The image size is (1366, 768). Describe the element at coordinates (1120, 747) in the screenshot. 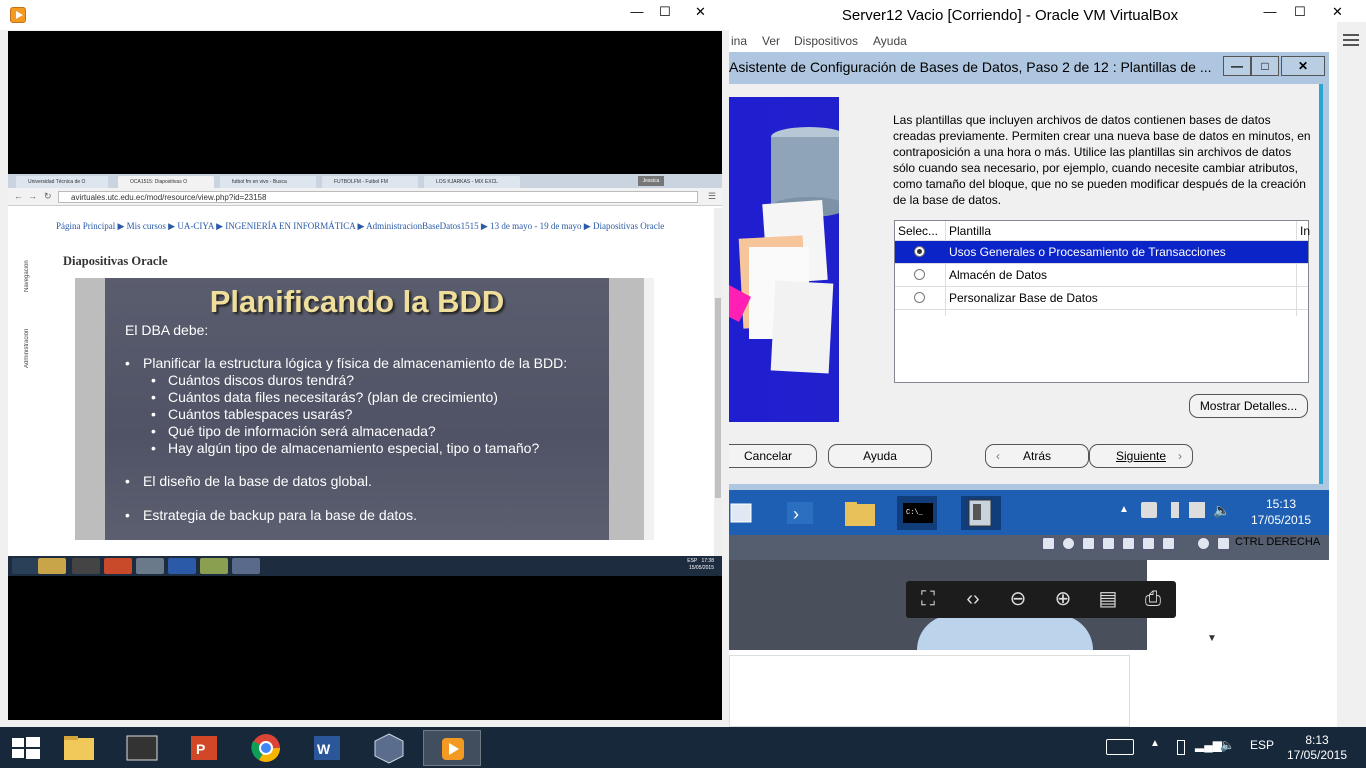

I see `keyboard-icon` at that location.